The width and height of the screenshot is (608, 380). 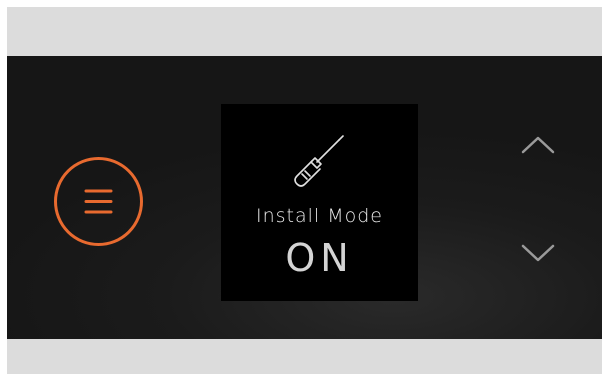 I want to click on chevron-up-icon, so click(x=538, y=145).